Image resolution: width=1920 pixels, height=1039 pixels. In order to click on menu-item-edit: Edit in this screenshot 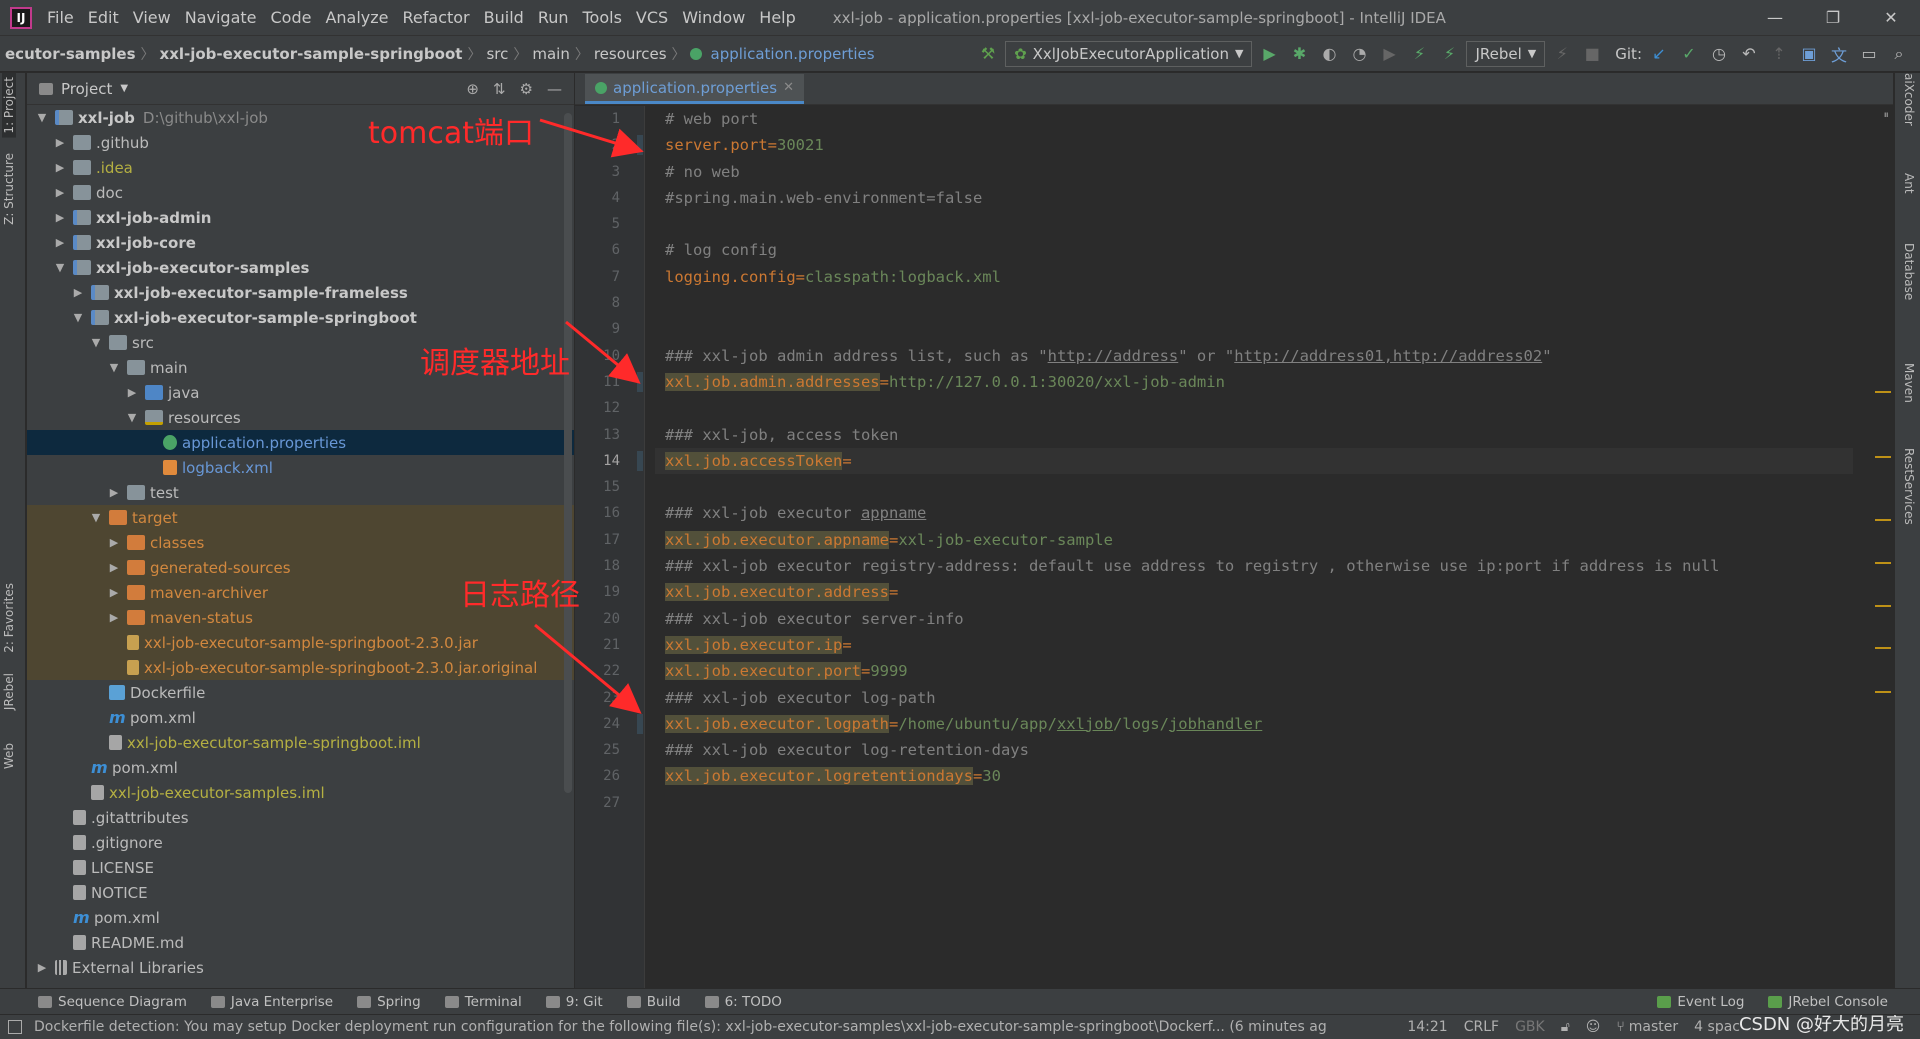, I will do `click(103, 17)`.